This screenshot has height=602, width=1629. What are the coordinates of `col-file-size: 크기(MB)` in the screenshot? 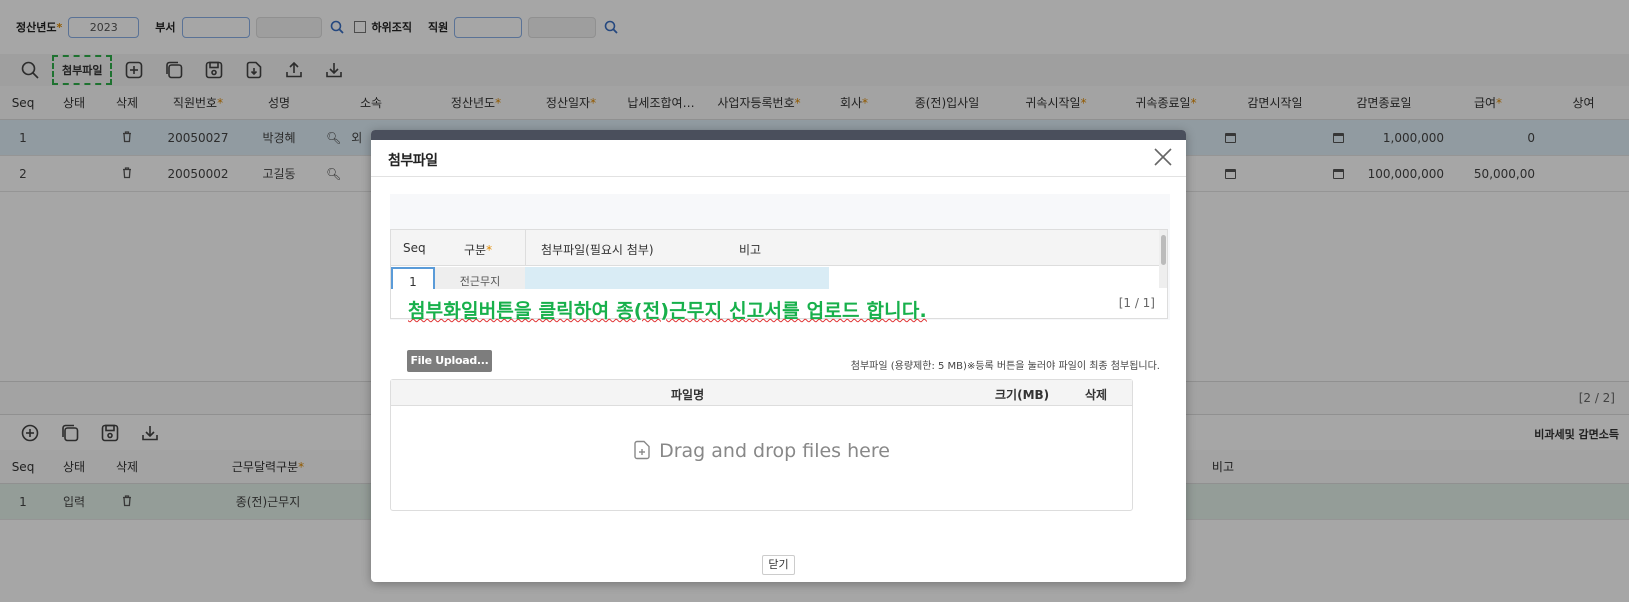 It's located at (1022, 395).